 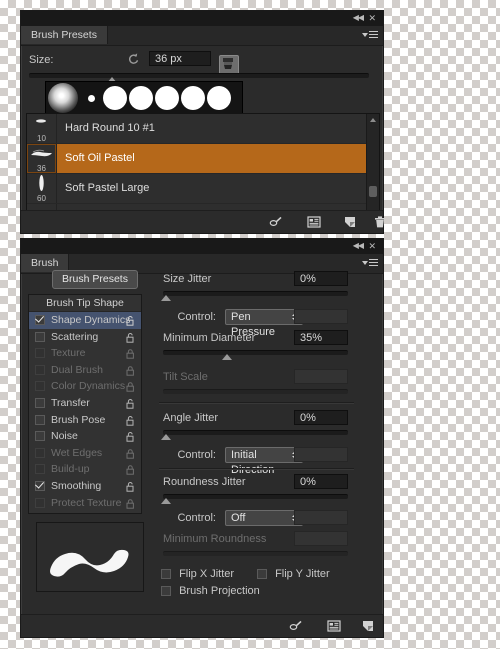 I want to click on checkbox-noise, so click(x=40, y=436).